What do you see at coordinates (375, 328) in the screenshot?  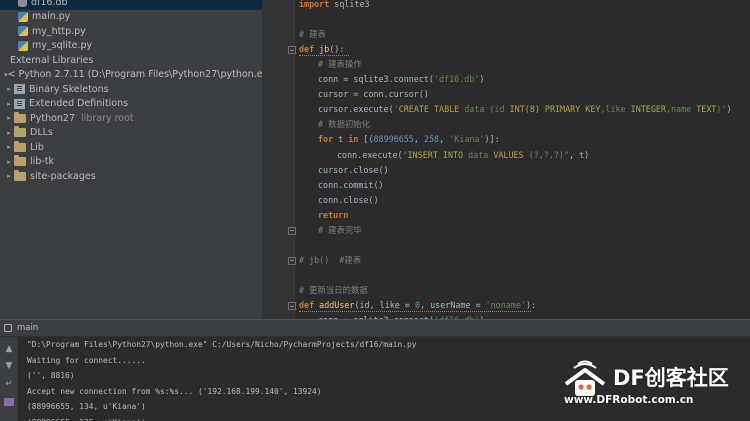 I see `run-panel-header: main` at bounding box center [375, 328].